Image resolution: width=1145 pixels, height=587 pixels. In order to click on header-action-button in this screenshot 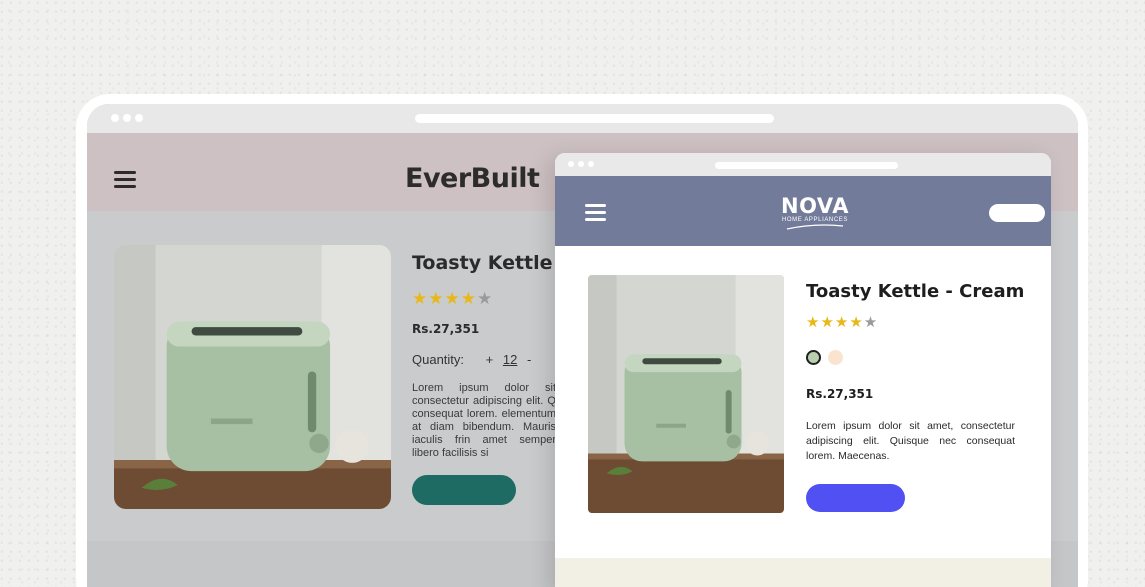, I will do `click(1017, 213)`.